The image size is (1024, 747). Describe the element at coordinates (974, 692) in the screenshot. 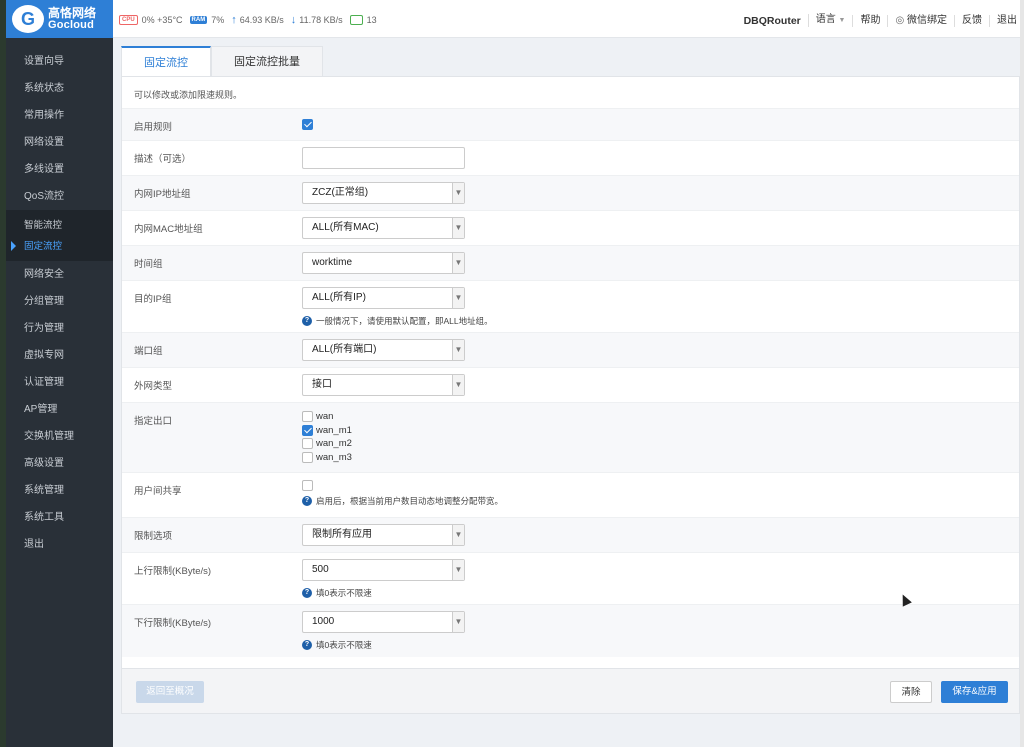

I see `save-apply-button: 保存&应用` at that location.